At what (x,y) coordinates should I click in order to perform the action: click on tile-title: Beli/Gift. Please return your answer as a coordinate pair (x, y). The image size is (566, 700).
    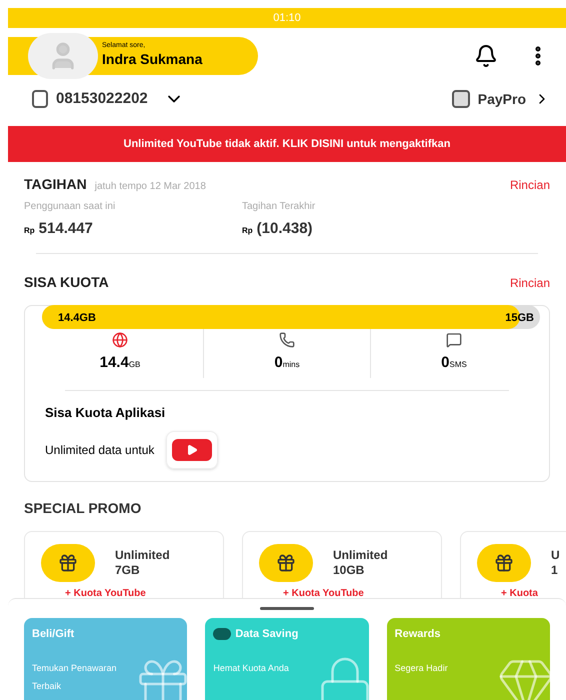
    Looking at the image, I should click on (53, 634).